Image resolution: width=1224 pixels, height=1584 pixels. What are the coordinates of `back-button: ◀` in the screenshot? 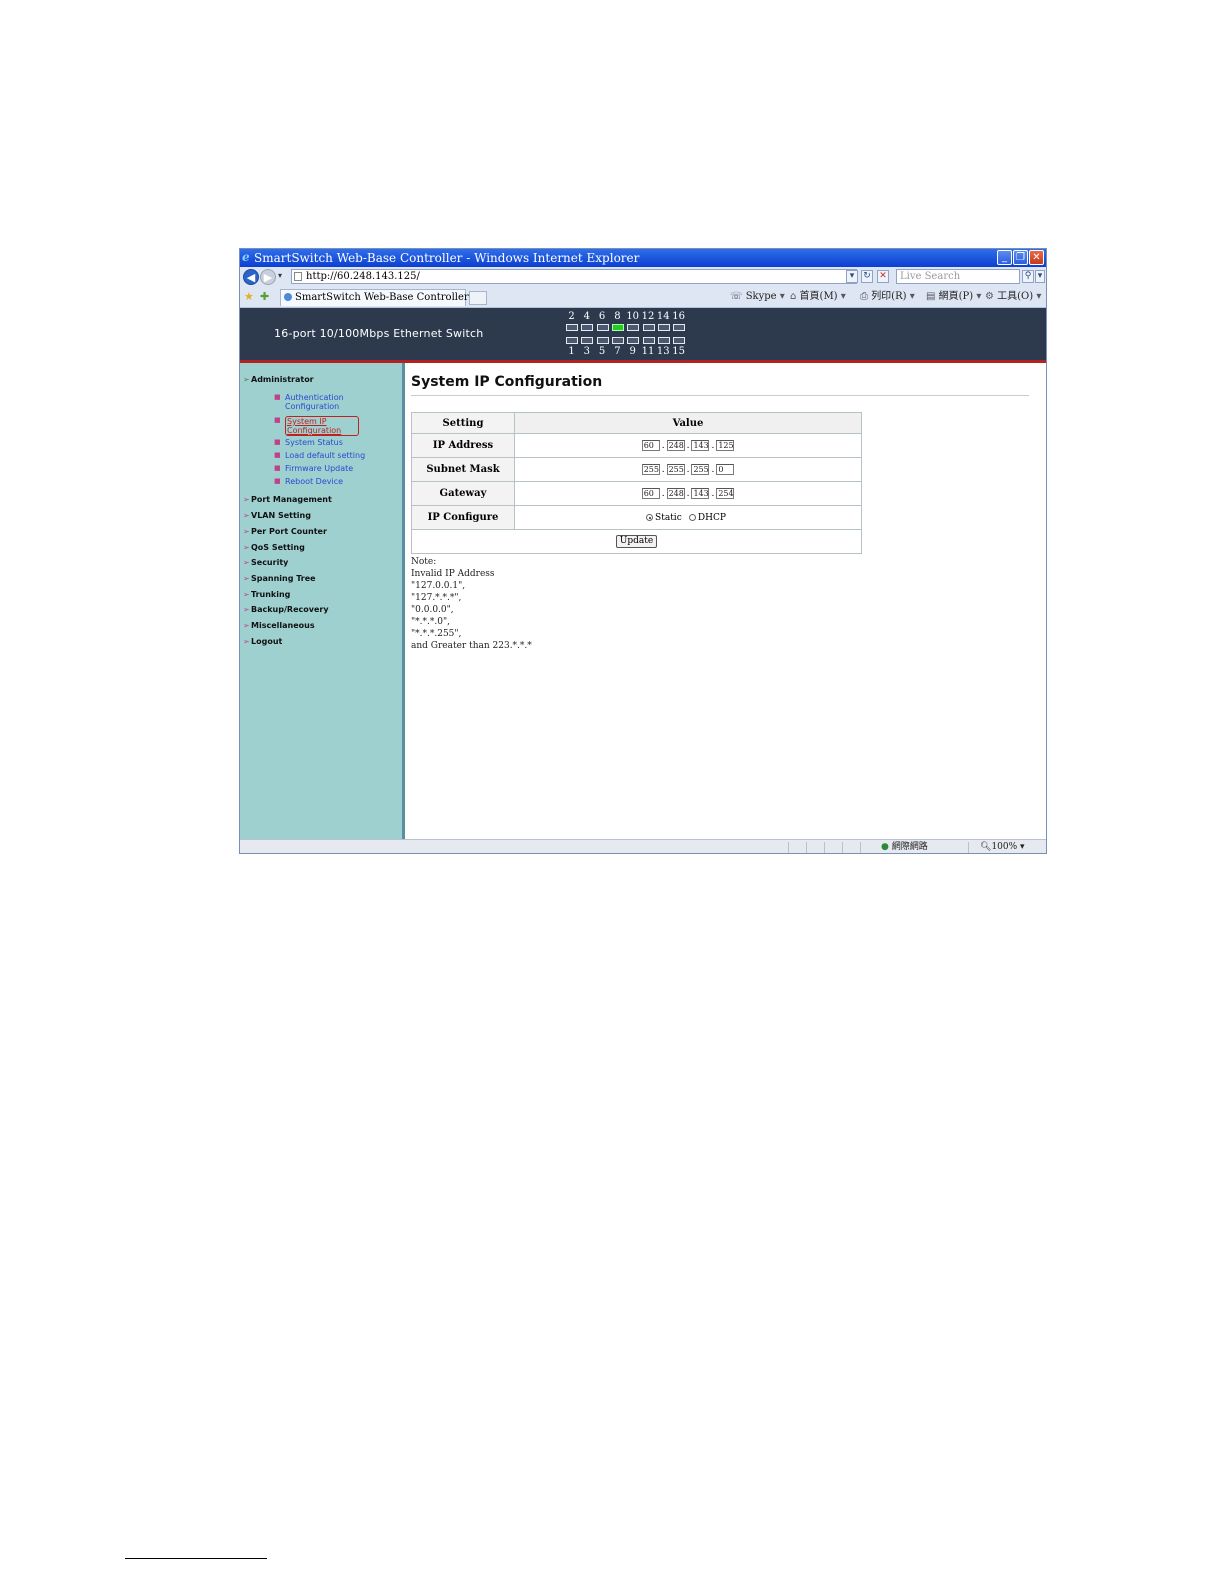 It's located at (251, 277).